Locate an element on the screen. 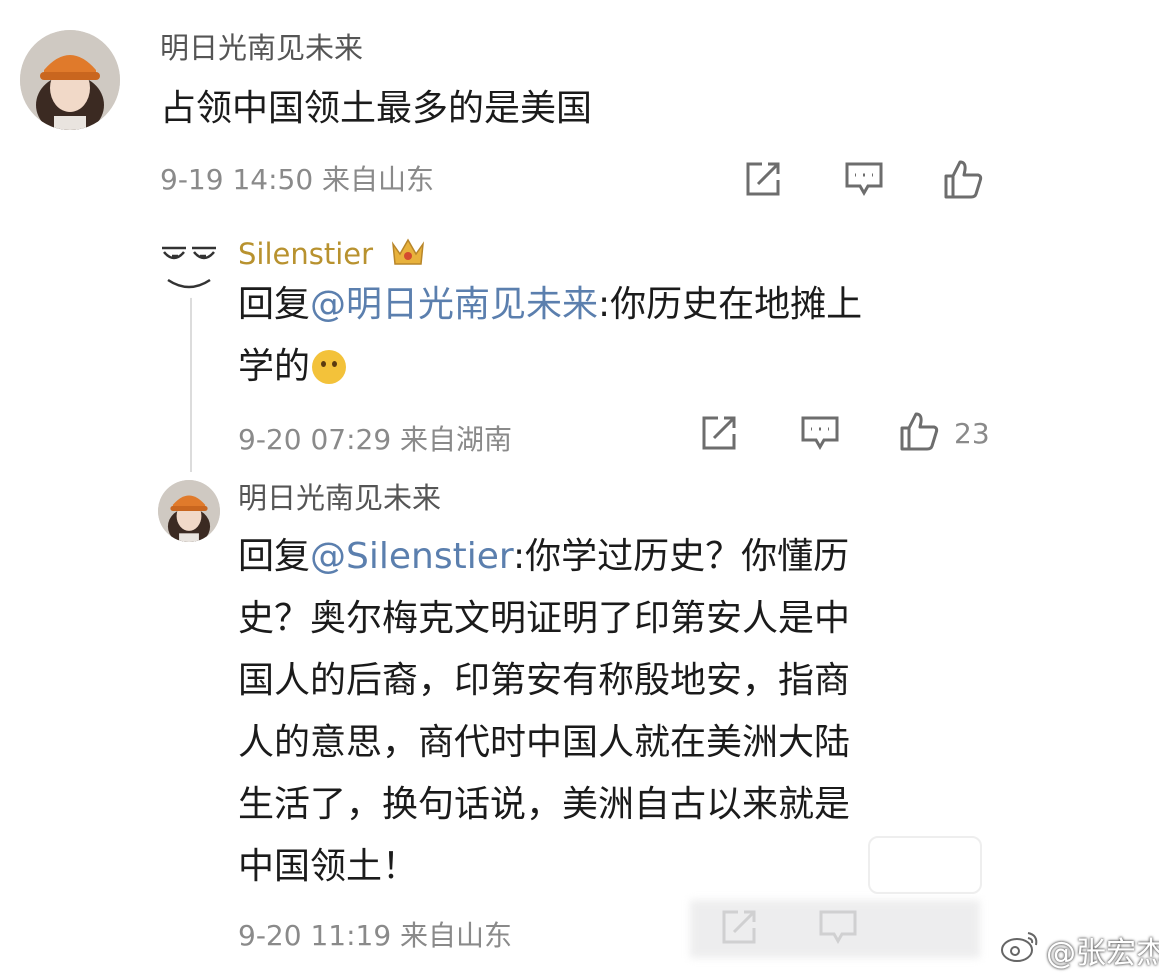  watermark: @张宏杰 is located at coordinates (1079, 950).